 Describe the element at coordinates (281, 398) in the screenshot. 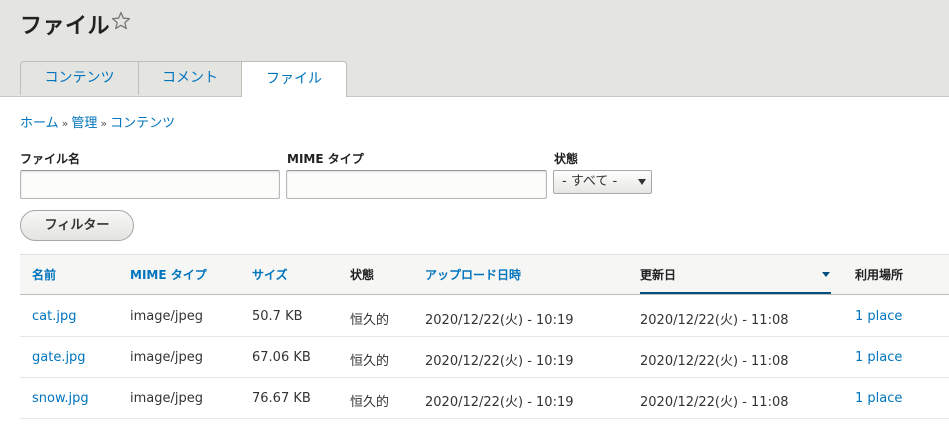

I see `size-cell: 76.67 KB` at that location.